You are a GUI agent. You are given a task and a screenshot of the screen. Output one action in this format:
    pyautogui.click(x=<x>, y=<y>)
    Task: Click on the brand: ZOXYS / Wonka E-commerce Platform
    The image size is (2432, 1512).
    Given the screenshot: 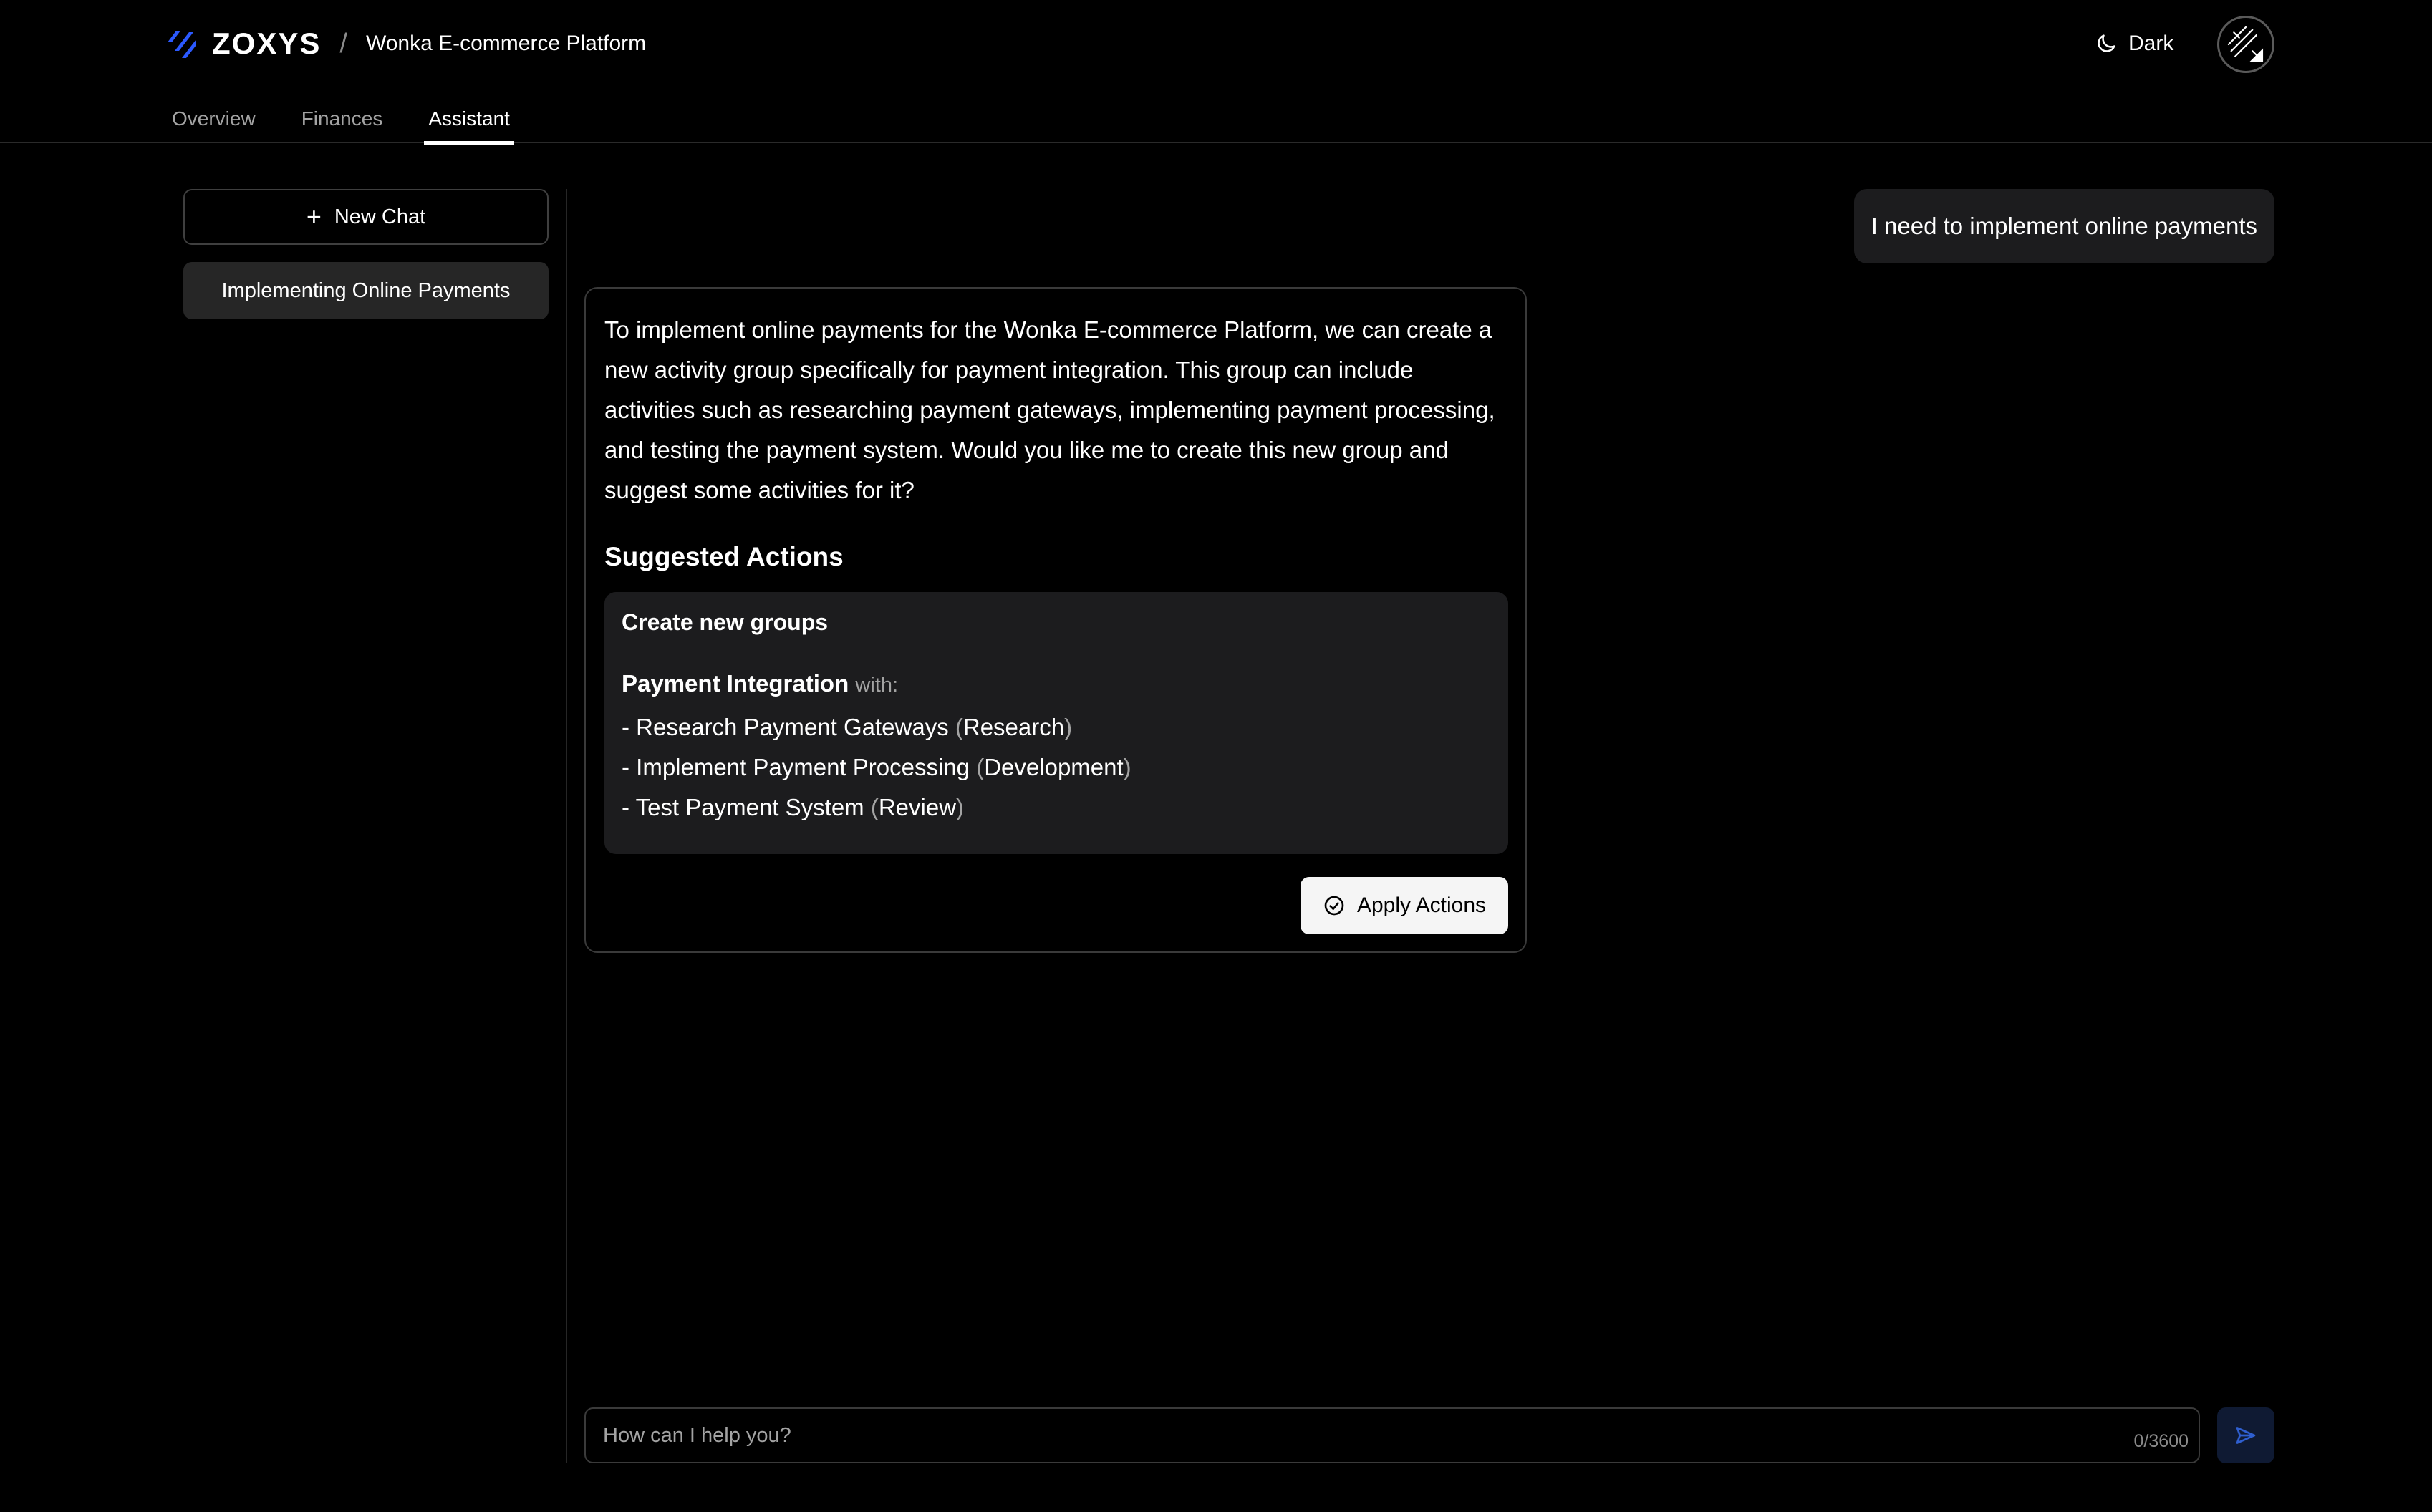 What is the action you would take?
    pyautogui.click(x=405, y=44)
    